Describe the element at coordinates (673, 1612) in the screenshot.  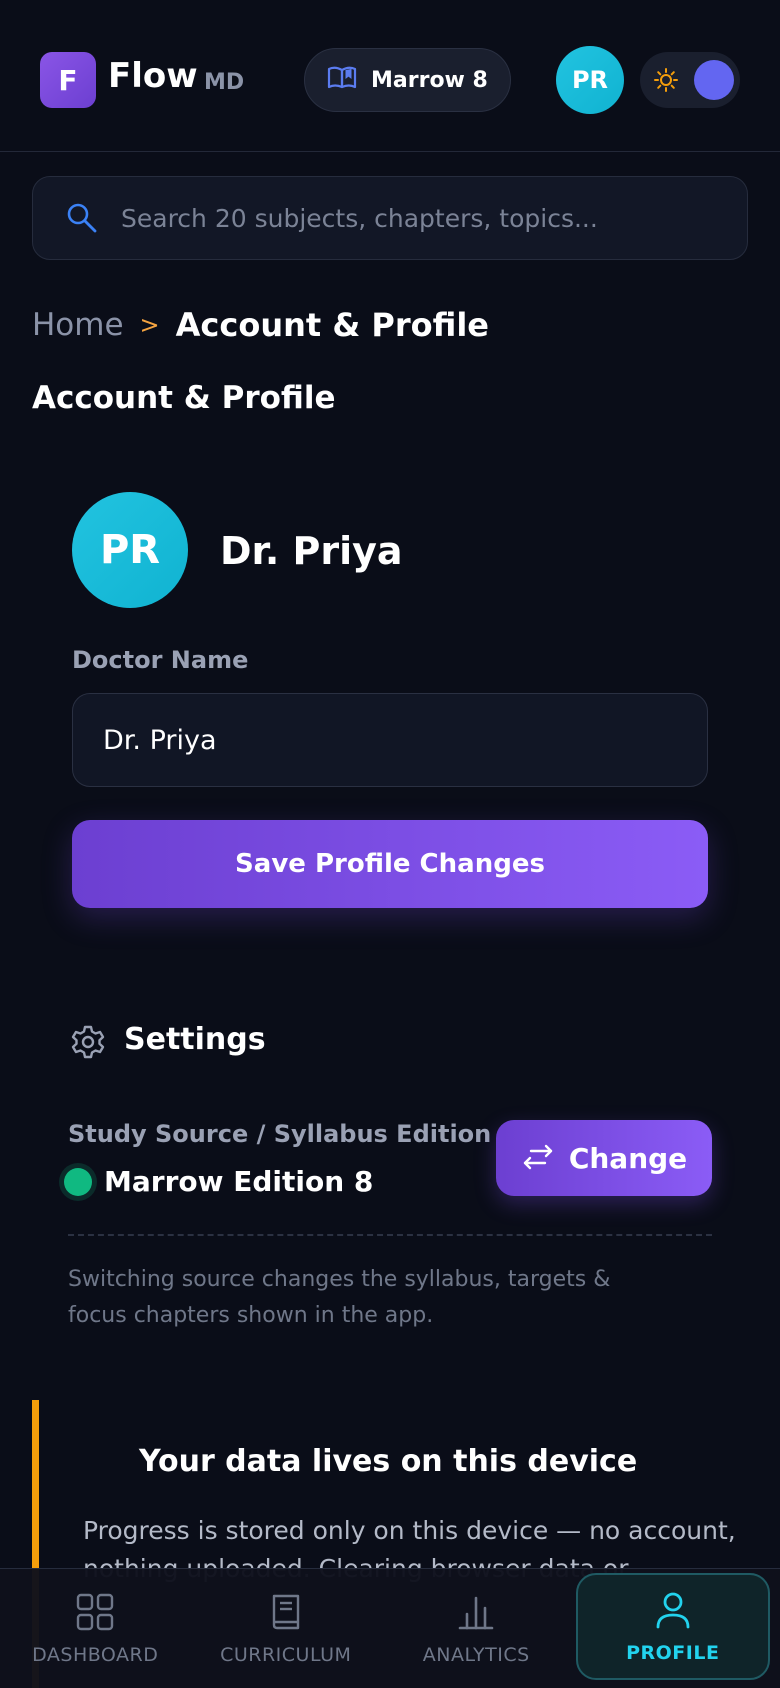
I see `user-icon` at that location.